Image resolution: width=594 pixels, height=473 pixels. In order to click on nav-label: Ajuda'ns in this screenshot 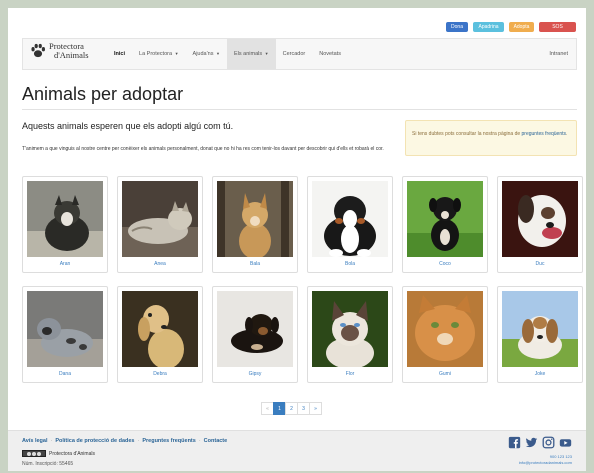, I will do `click(203, 54)`.